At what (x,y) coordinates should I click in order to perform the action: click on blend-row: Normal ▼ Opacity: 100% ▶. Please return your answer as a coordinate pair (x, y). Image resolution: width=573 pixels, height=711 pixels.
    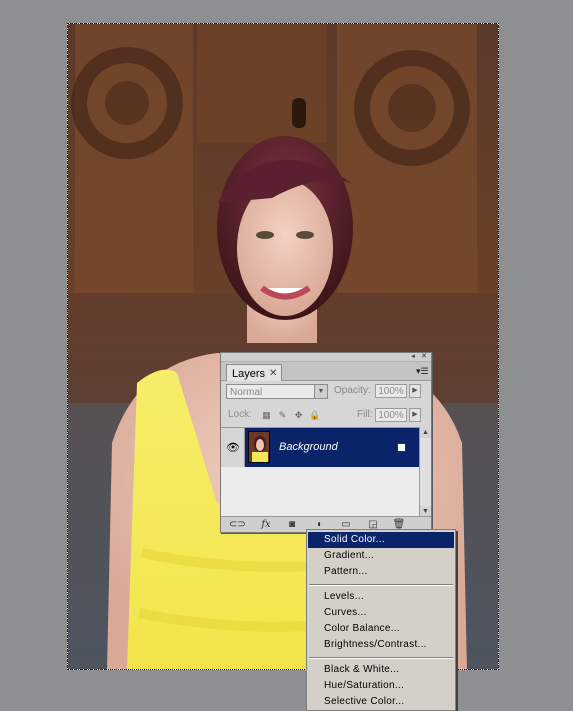
    Looking at the image, I should click on (326, 392).